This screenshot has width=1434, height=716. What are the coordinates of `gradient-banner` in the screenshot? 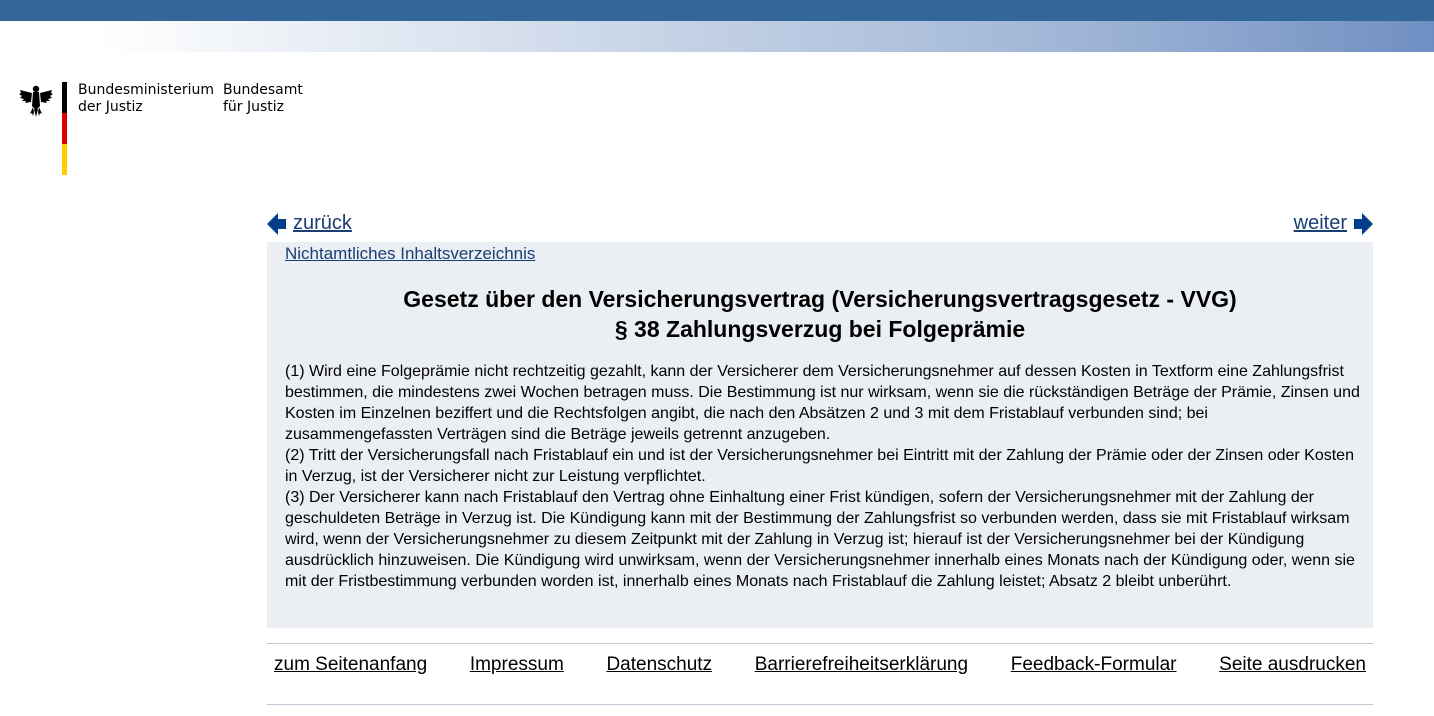 It's located at (717, 36).